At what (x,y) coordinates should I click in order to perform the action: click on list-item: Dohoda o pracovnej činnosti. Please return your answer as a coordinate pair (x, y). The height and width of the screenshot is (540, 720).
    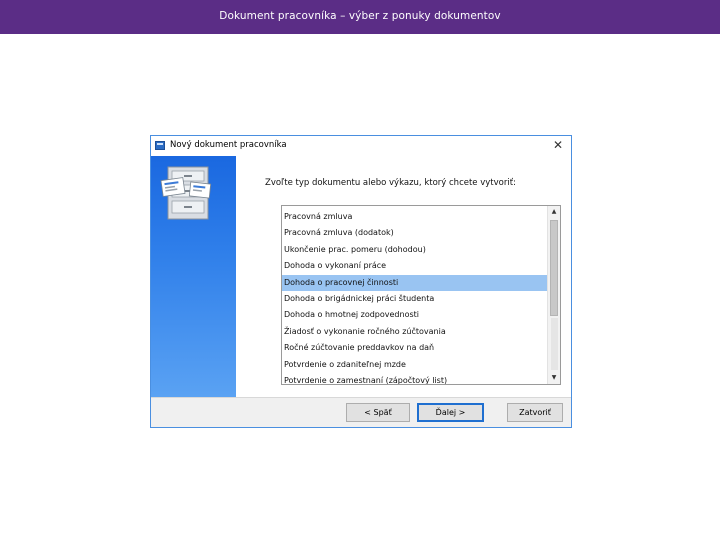
    Looking at the image, I should click on (415, 282).